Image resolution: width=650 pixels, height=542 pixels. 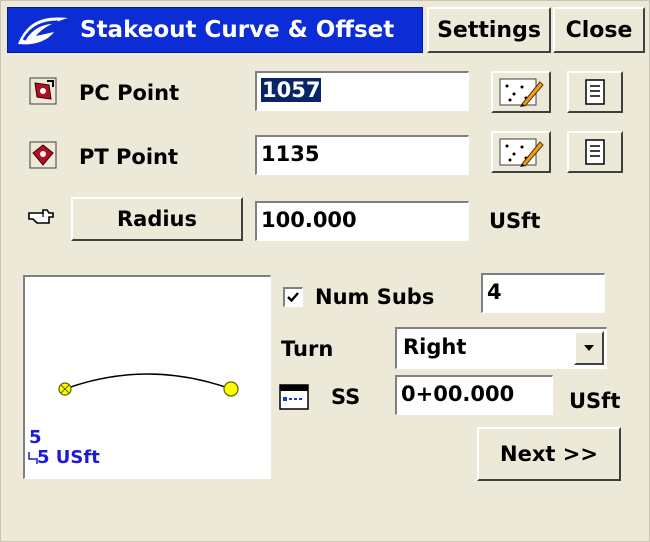 What do you see at coordinates (43, 155) in the screenshot?
I see `pt-point-icon` at bounding box center [43, 155].